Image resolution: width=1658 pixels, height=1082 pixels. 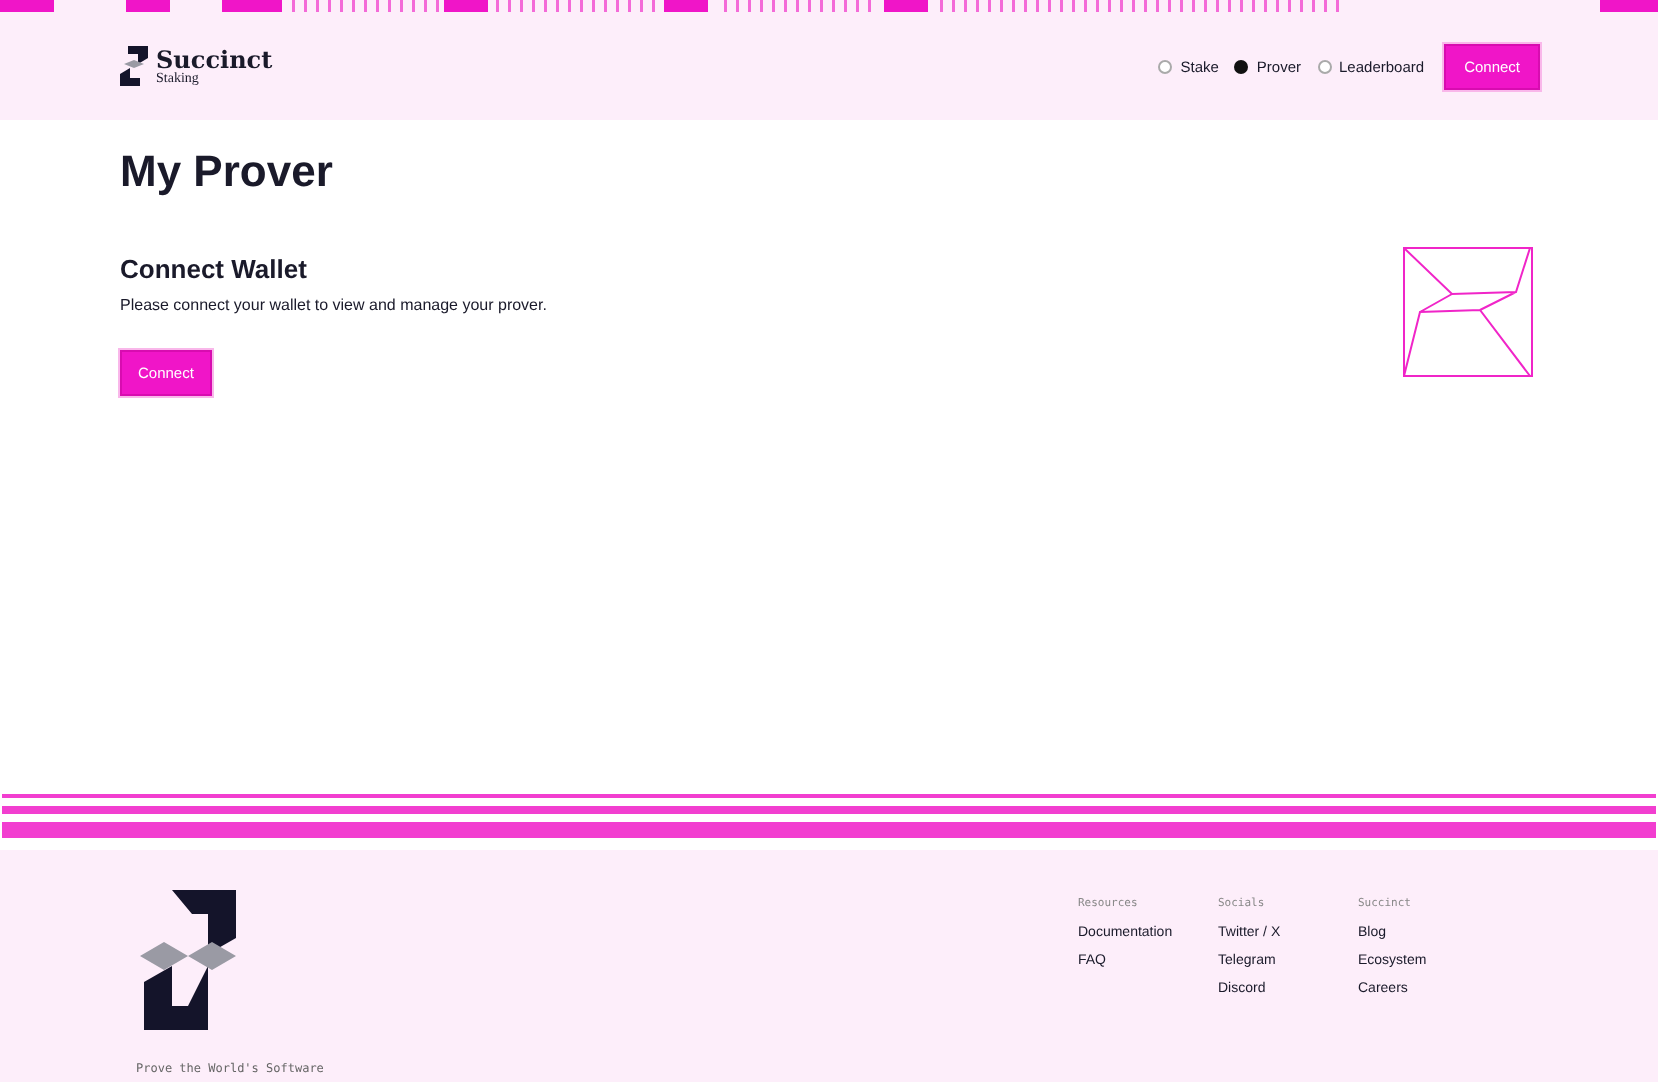 I want to click on brand-name: Succinct, so click(x=214, y=59).